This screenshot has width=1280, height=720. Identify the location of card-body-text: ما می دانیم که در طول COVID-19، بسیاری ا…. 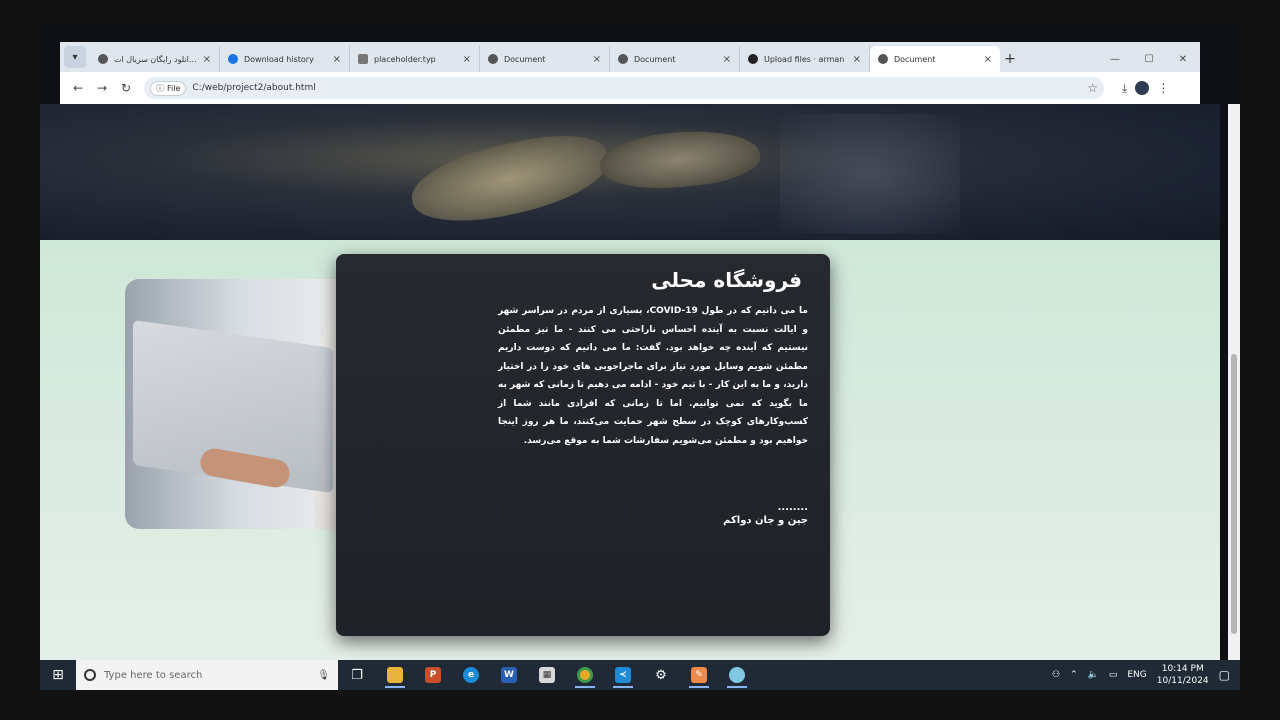
(653, 376).